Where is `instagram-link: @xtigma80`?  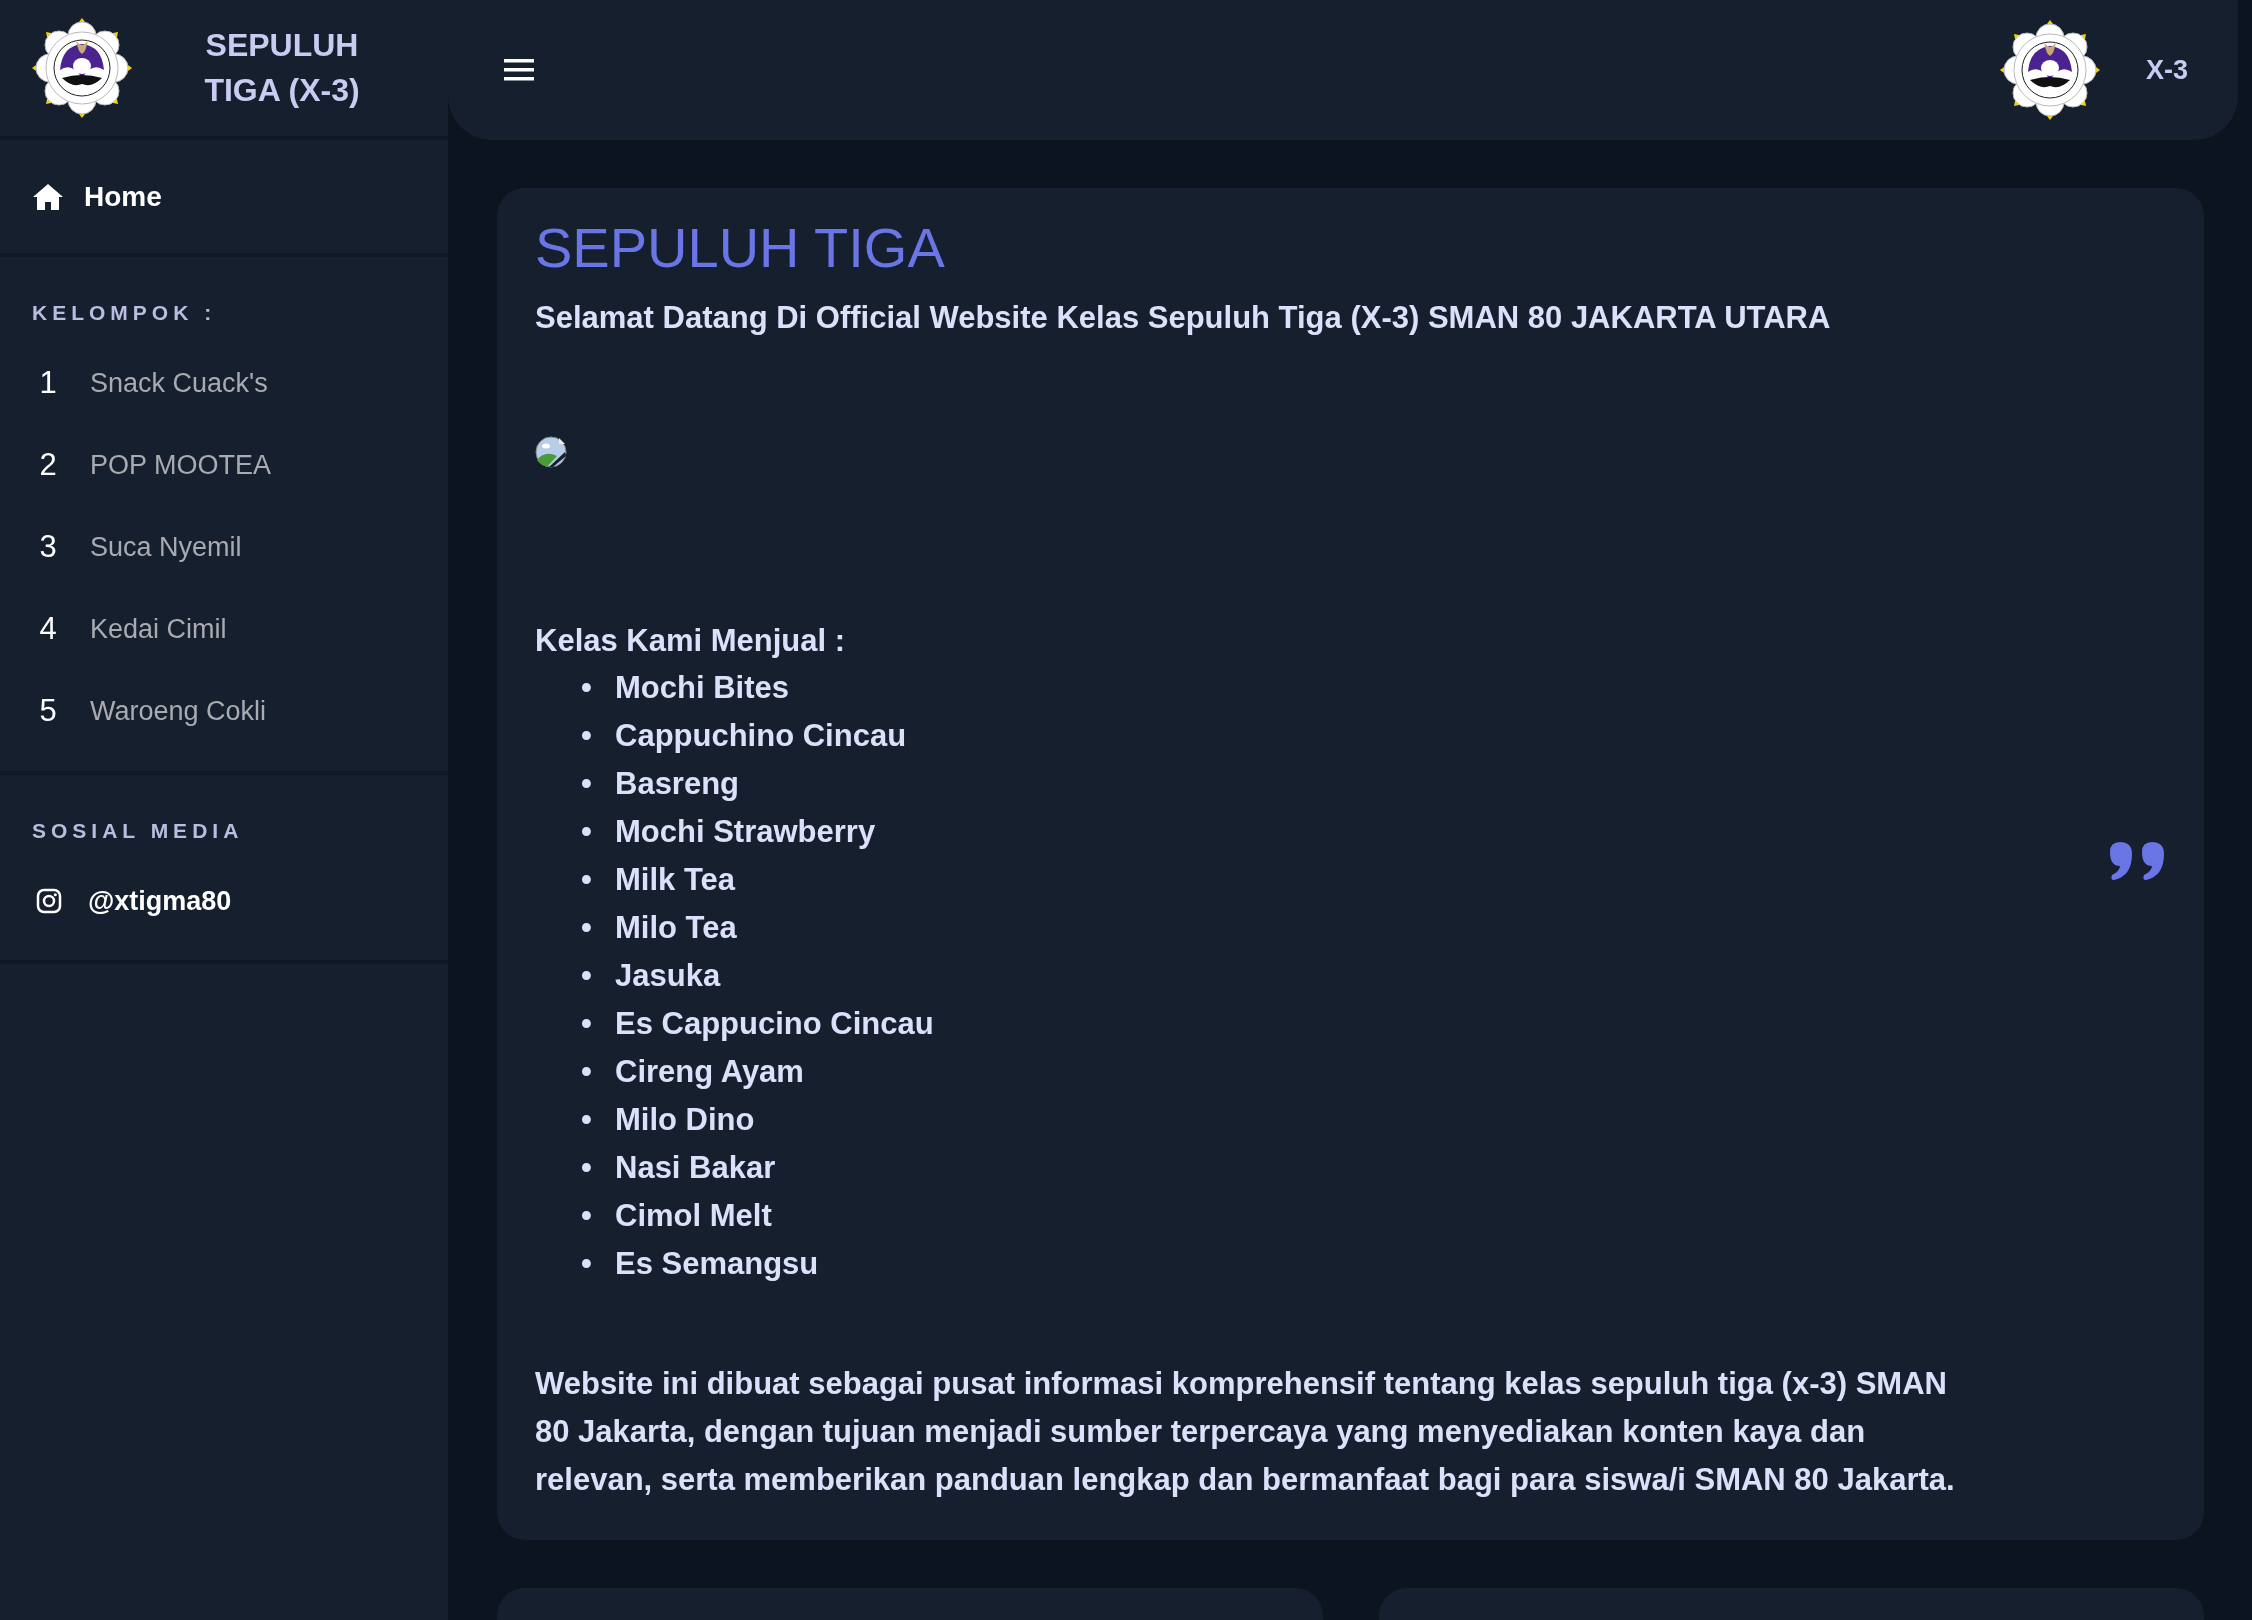 instagram-link: @xtigma80 is located at coordinates (240, 901).